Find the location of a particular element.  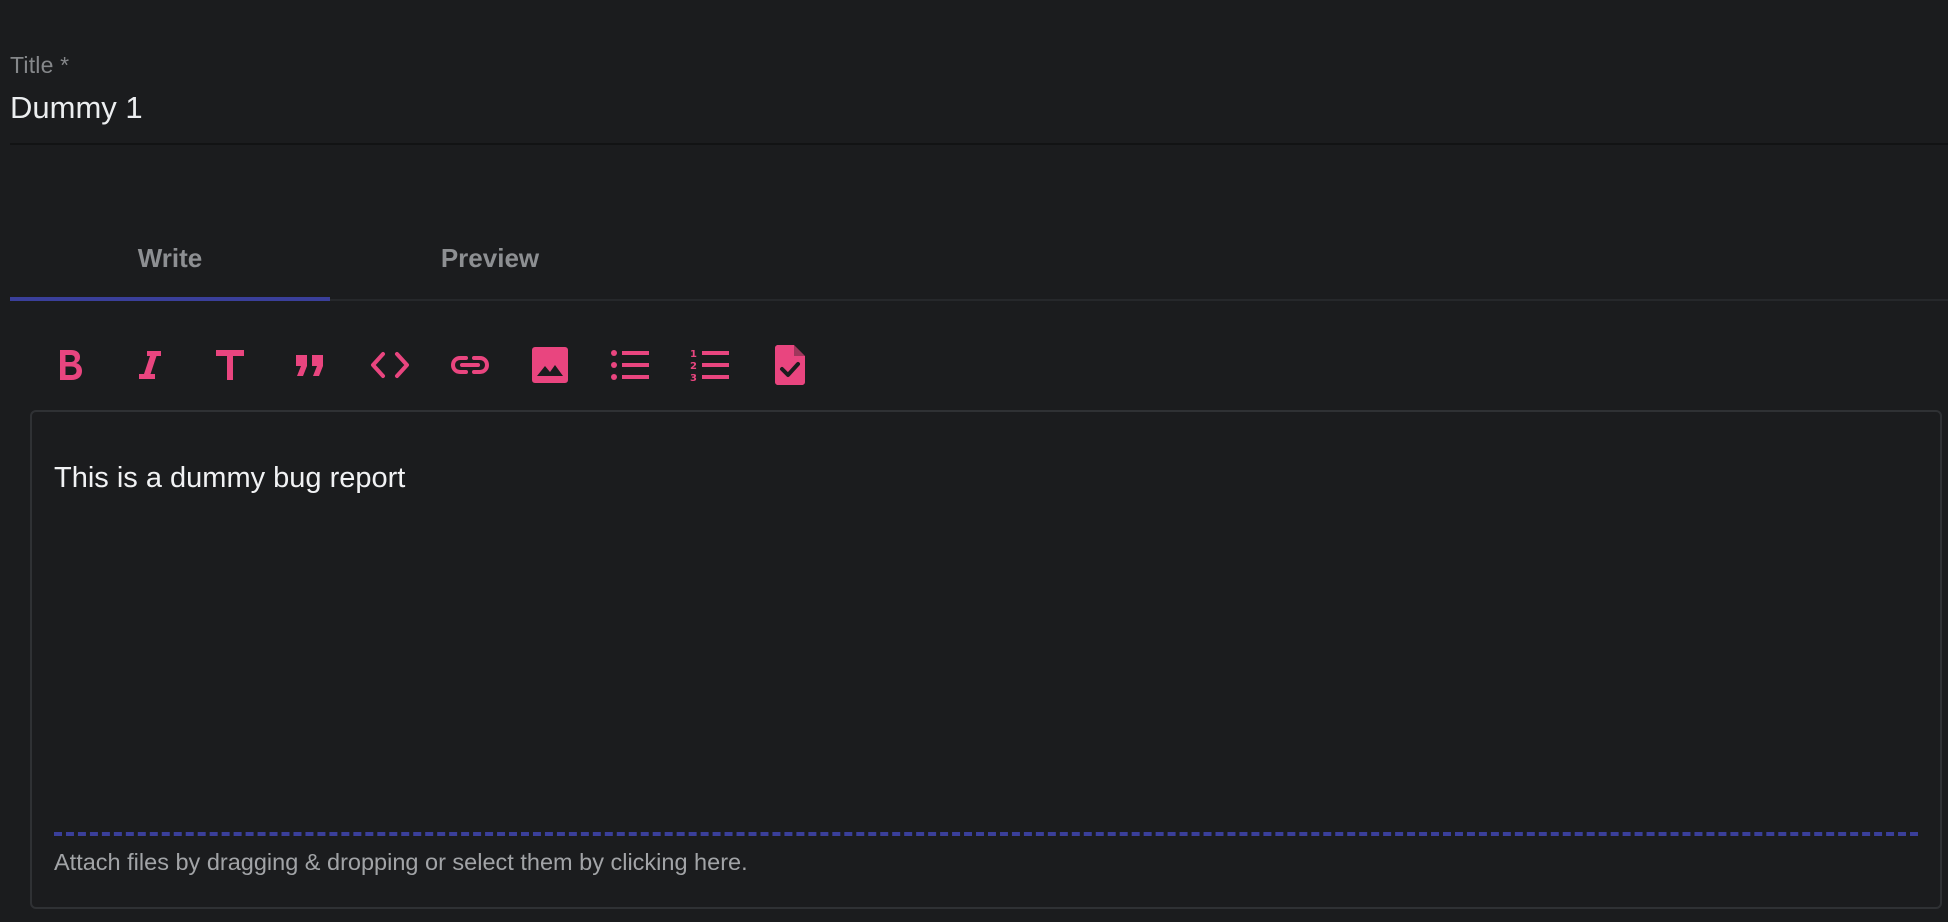

title-field: Title * is located at coordinates (979, 98).